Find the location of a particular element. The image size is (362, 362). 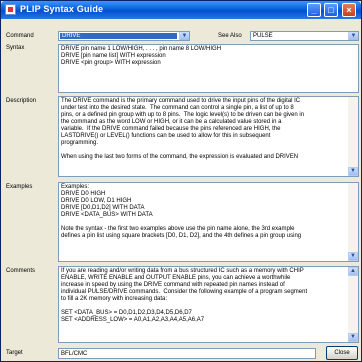

comments-scrollbar: ▲ ▼ is located at coordinates (353, 304).